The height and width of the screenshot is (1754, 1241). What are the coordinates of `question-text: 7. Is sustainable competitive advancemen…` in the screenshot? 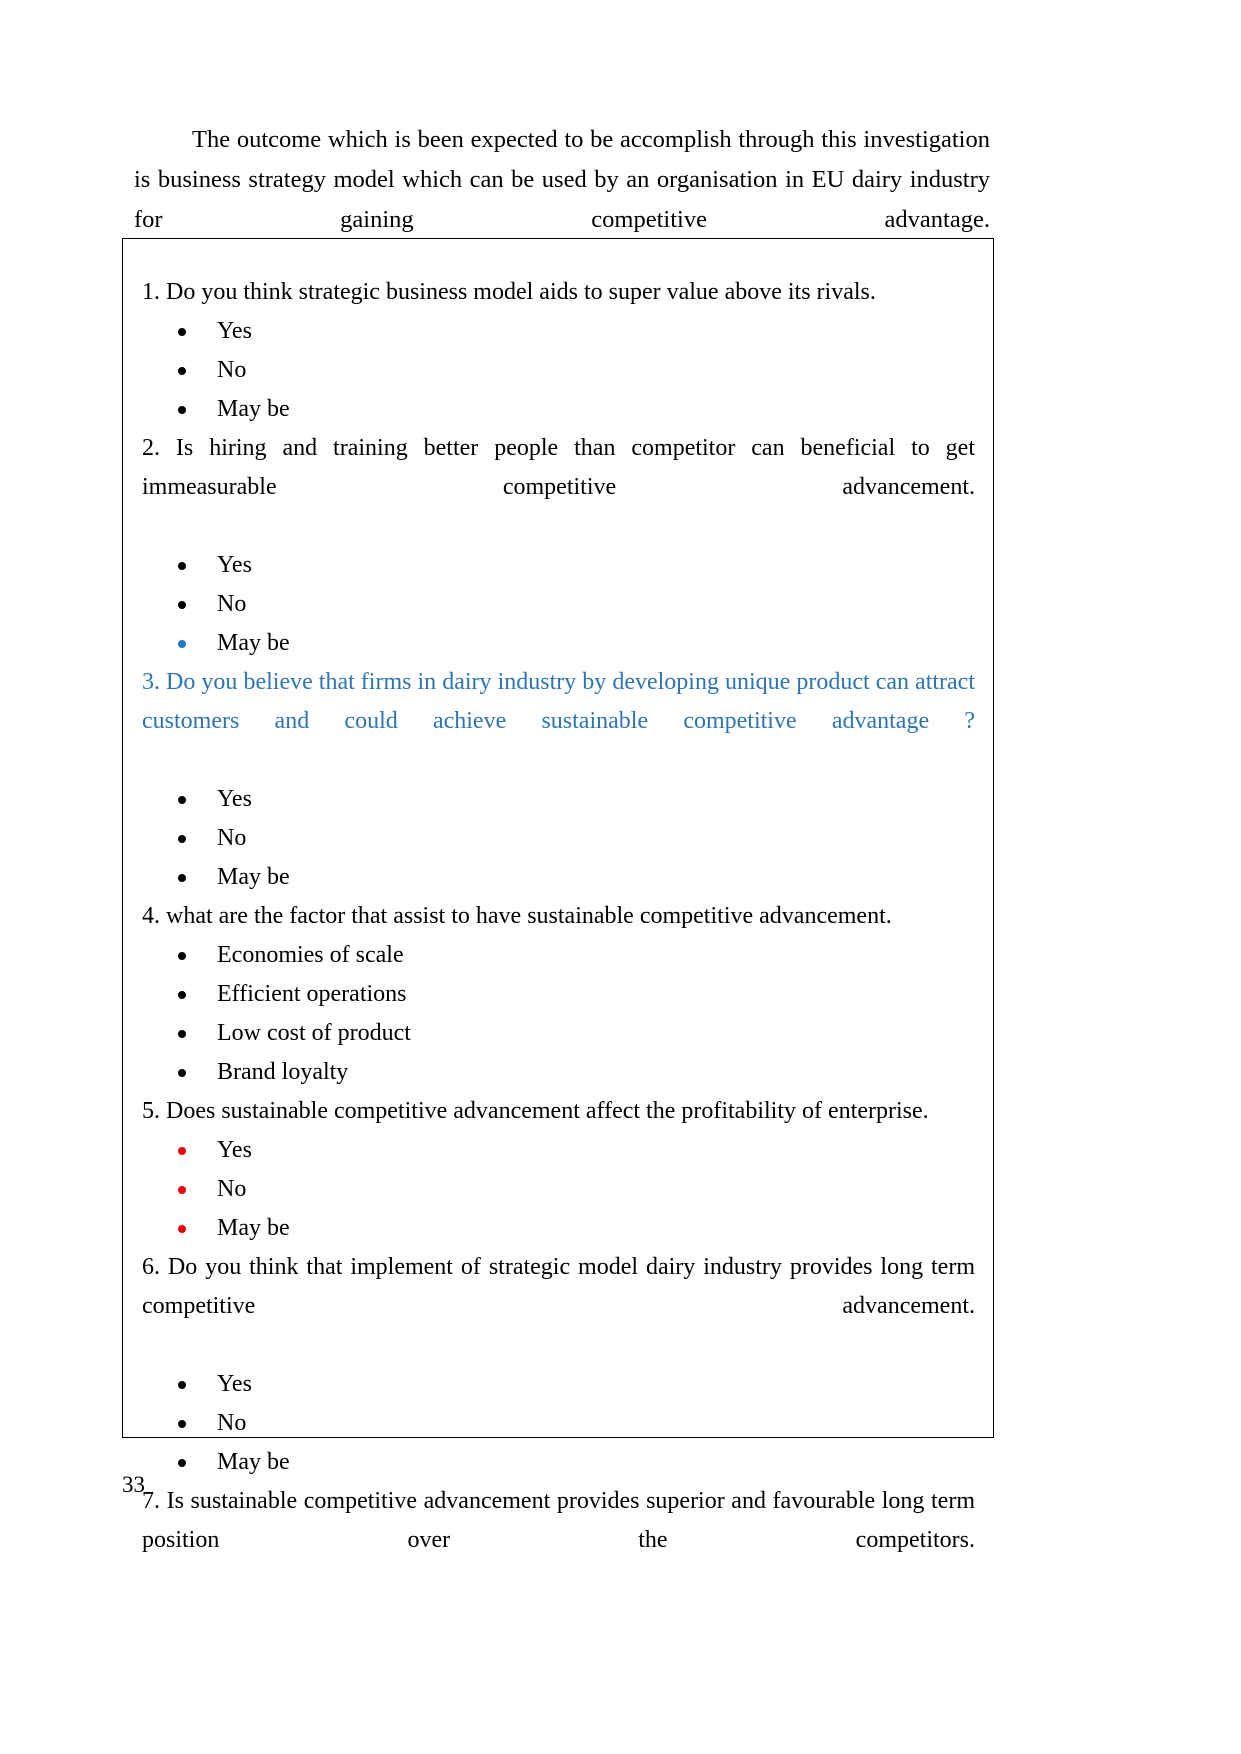 It's located at (558, 1520).